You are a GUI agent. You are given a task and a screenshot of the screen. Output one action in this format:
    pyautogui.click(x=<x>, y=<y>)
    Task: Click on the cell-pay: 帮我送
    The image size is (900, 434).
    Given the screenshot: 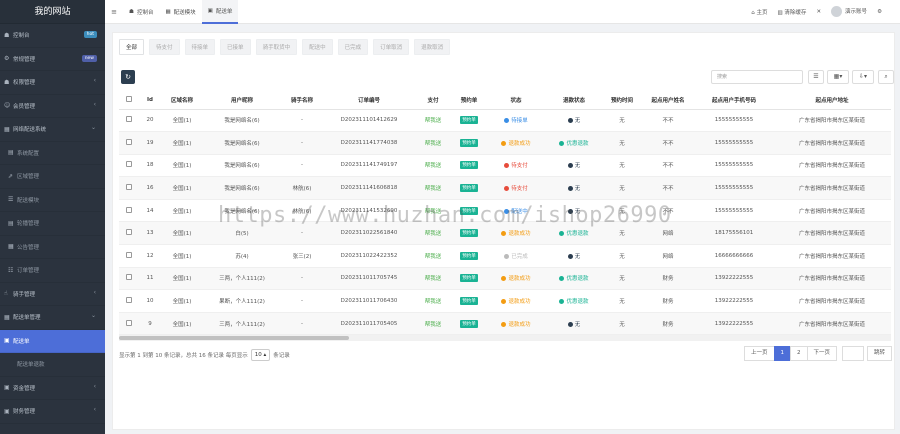 What is the action you would take?
    pyautogui.click(x=433, y=324)
    